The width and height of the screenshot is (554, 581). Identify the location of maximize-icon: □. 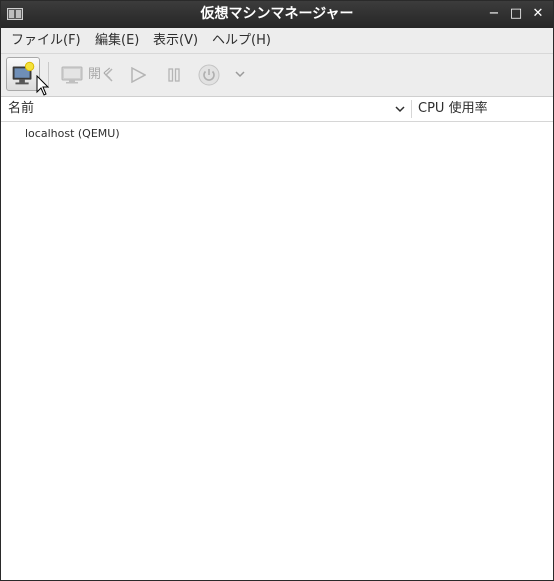
(516, 13).